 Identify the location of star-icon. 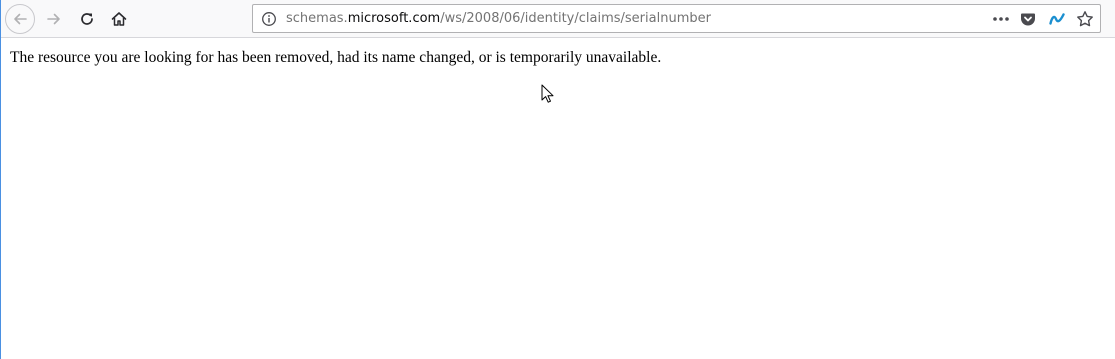
(1085, 19).